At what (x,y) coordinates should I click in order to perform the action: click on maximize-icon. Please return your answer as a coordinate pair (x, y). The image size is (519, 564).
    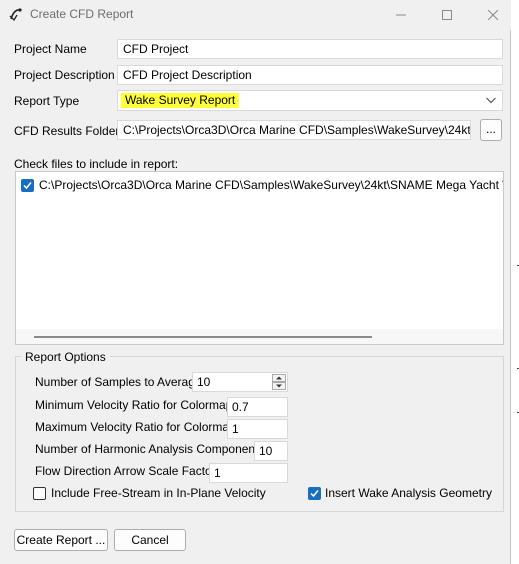
    Looking at the image, I should click on (447, 15).